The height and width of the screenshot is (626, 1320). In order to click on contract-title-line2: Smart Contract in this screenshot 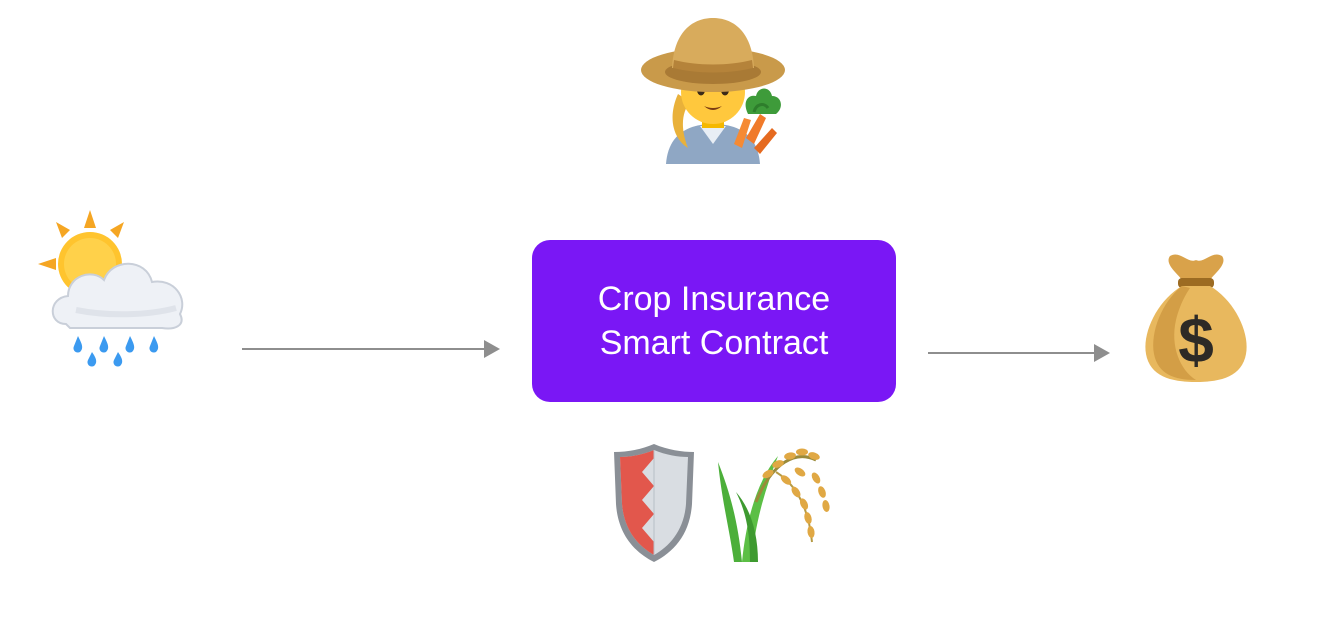, I will do `click(714, 343)`.